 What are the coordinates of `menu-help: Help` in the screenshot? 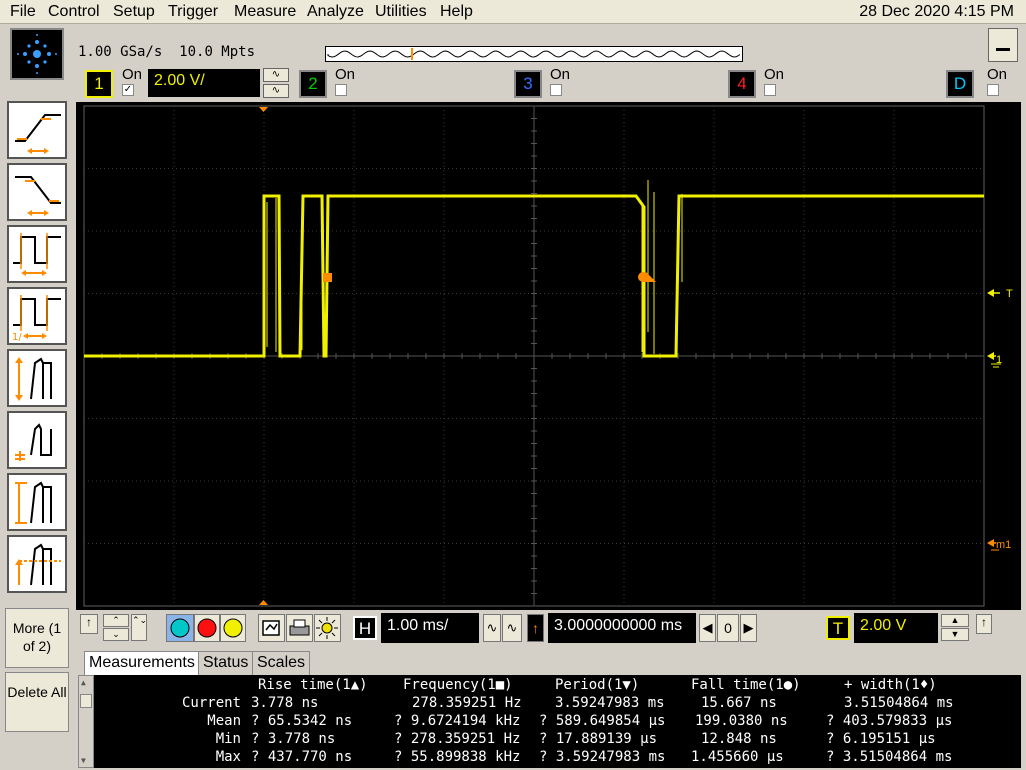 It's located at (456, 12).